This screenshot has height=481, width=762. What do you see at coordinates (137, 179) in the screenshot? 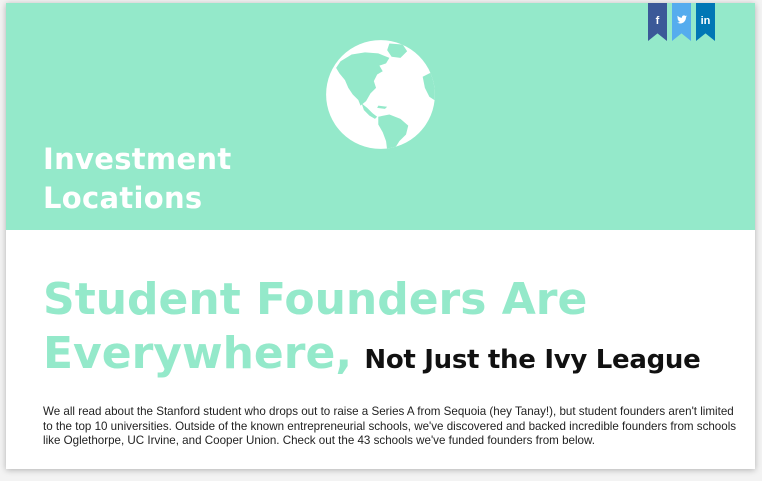
I see `hero-title: Investment Locations` at bounding box center [137, 179].